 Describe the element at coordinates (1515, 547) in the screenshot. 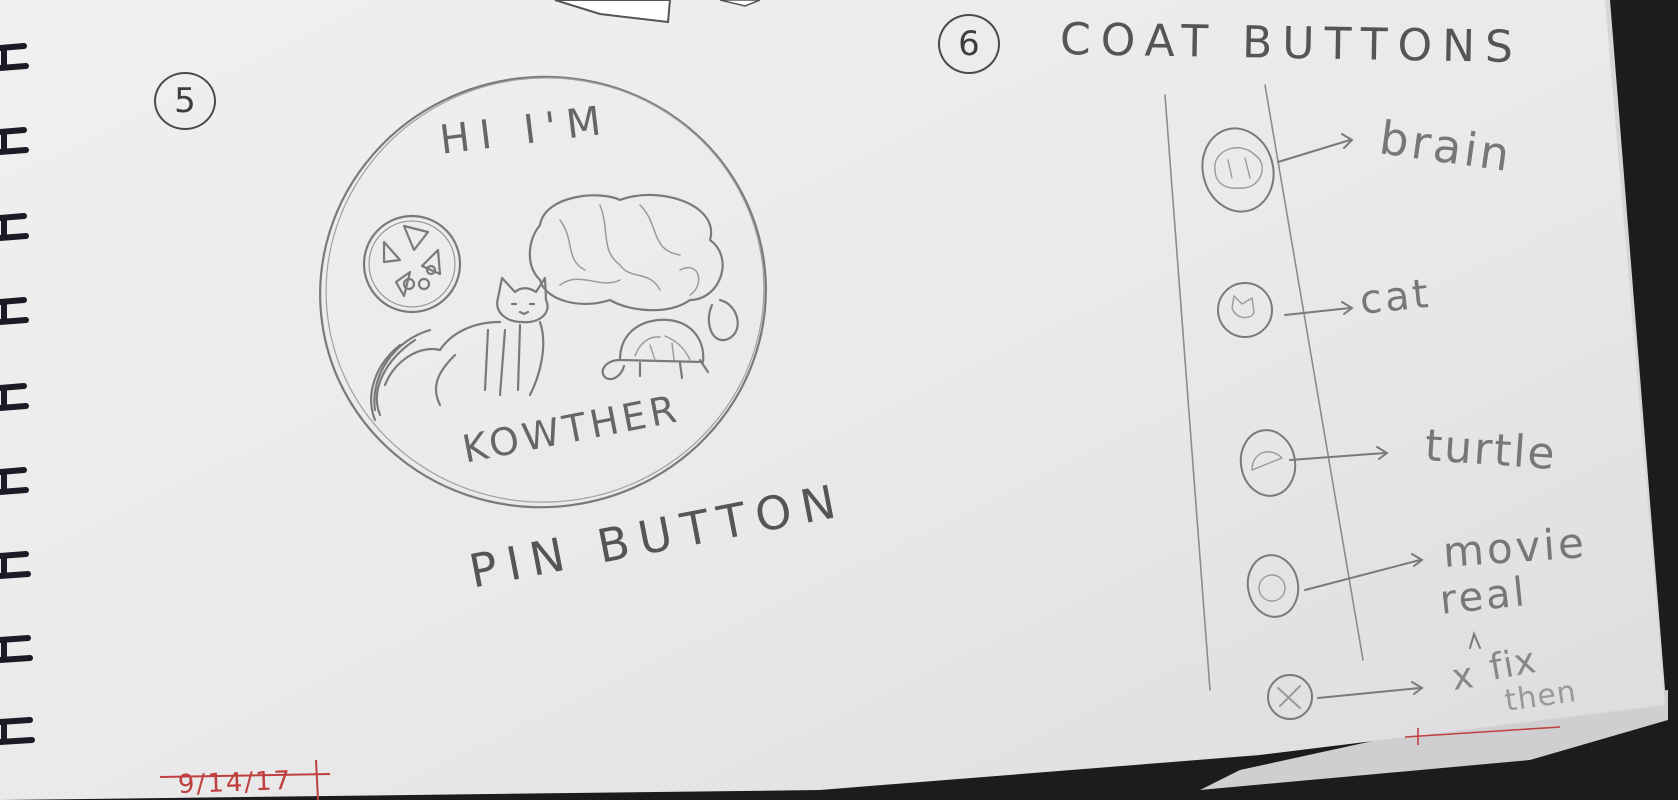

I see `coat-button-label: movie` at that location.